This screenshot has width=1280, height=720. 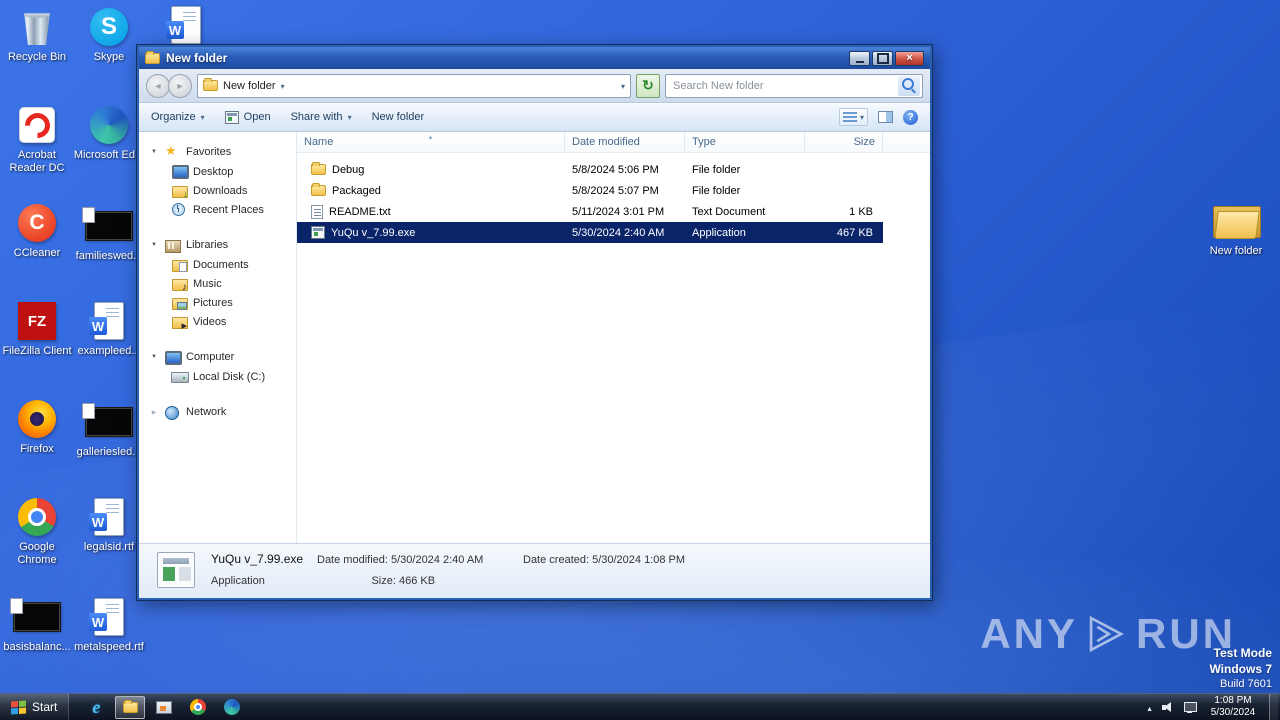 What do you see at coordinates (35, 707) in the screenshot?
I see `start-button: Start` at bounding box center [35, 707].